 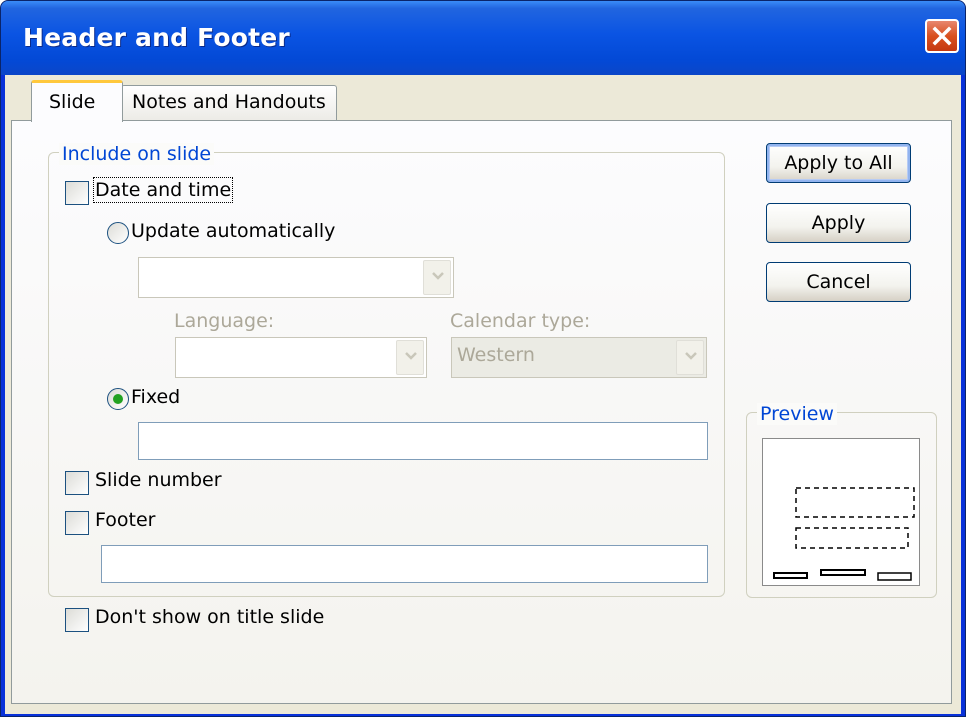 I want to click on tab-notes-label: Notes and Handouts, so click(x=229, y=102).